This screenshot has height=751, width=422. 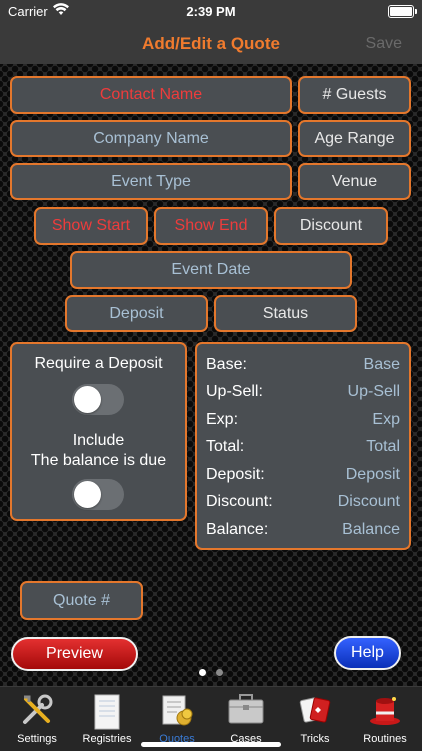 What do you see at coordinates (211, 673) in the screenshot?
I see `page-indicator` at bounding box center [211, 673].